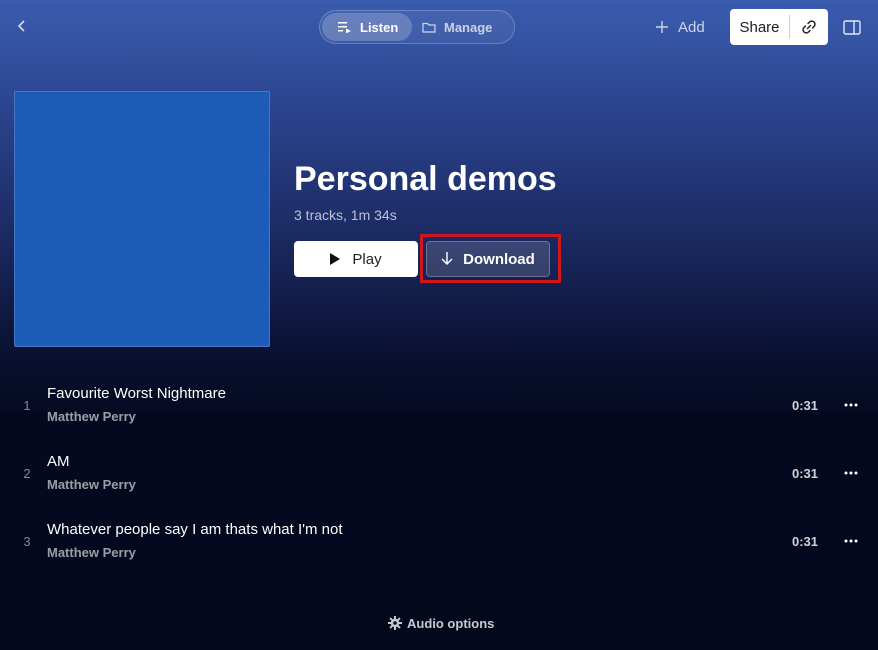 The width and height of the screenshot is (878, 650). I want to click on link-icon, so click(809, 27).